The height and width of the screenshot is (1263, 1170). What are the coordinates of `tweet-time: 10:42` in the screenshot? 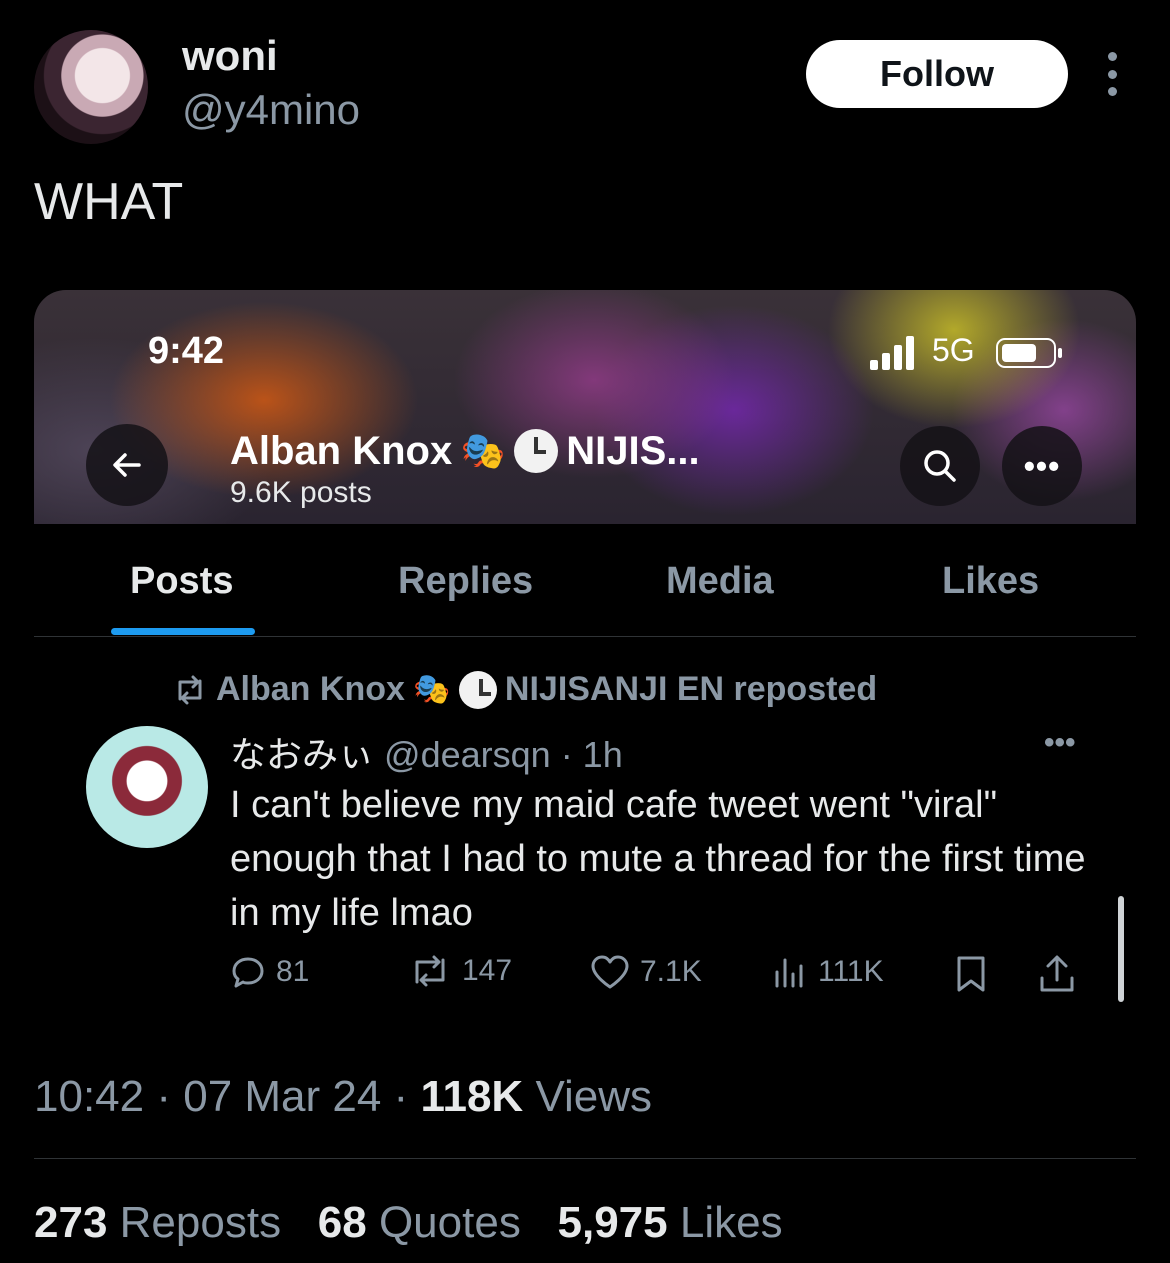 It's located at (89, 1096).